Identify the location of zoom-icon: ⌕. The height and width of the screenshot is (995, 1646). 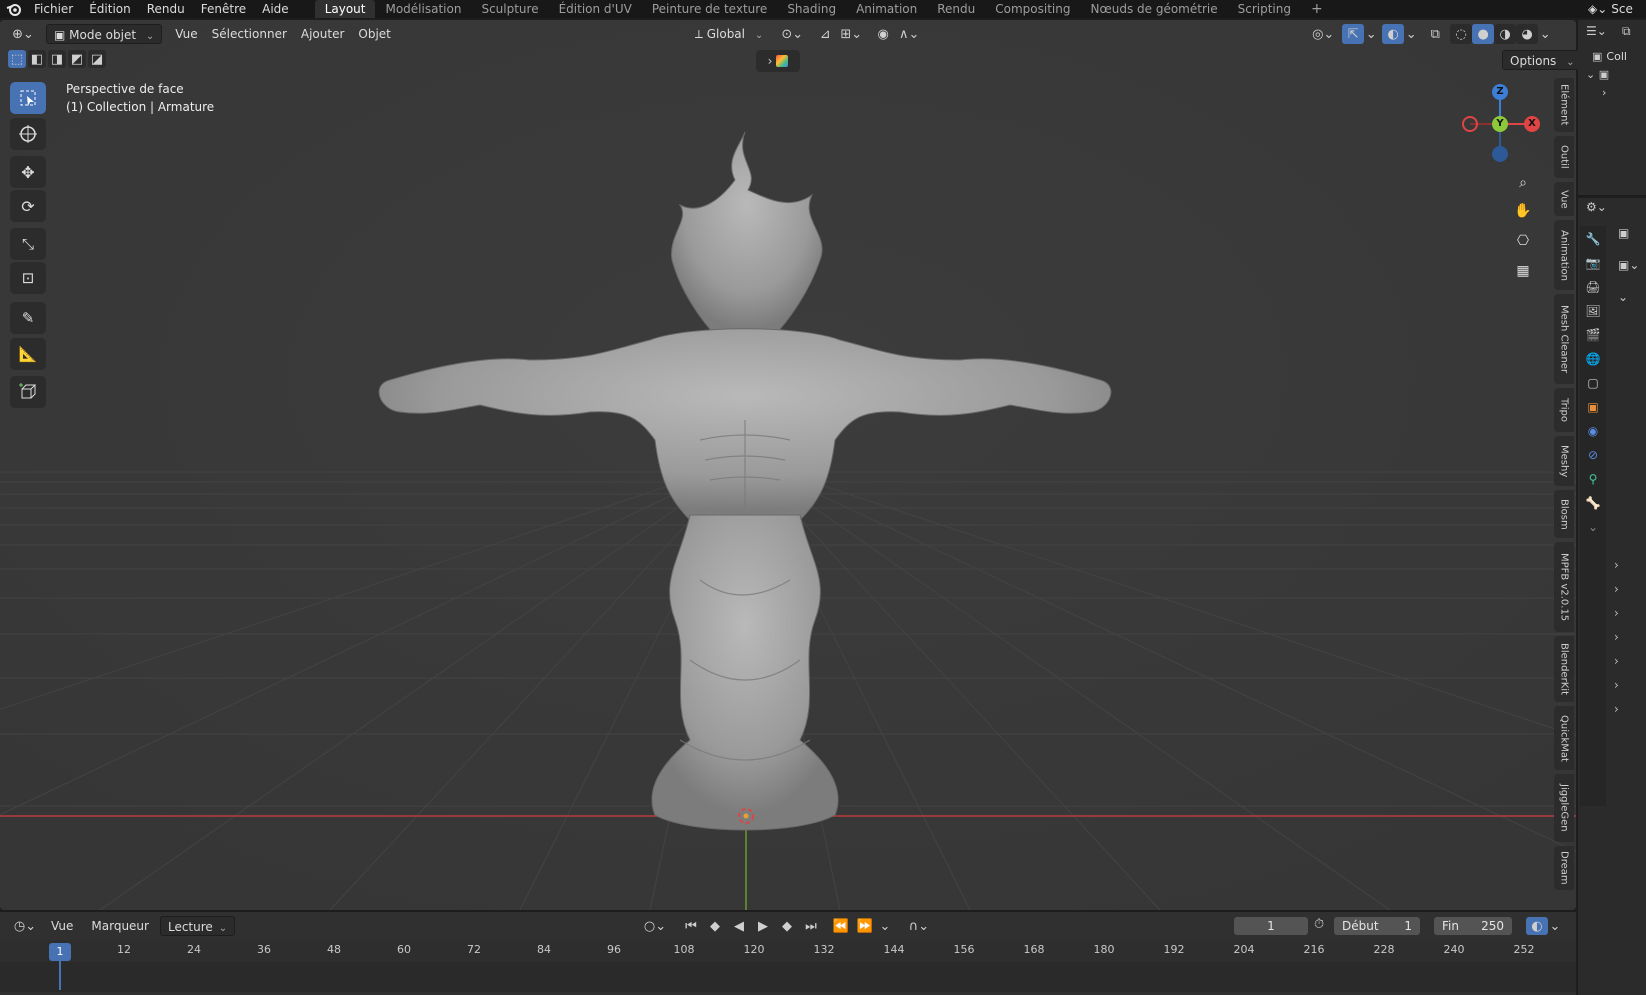
(1523, 183).